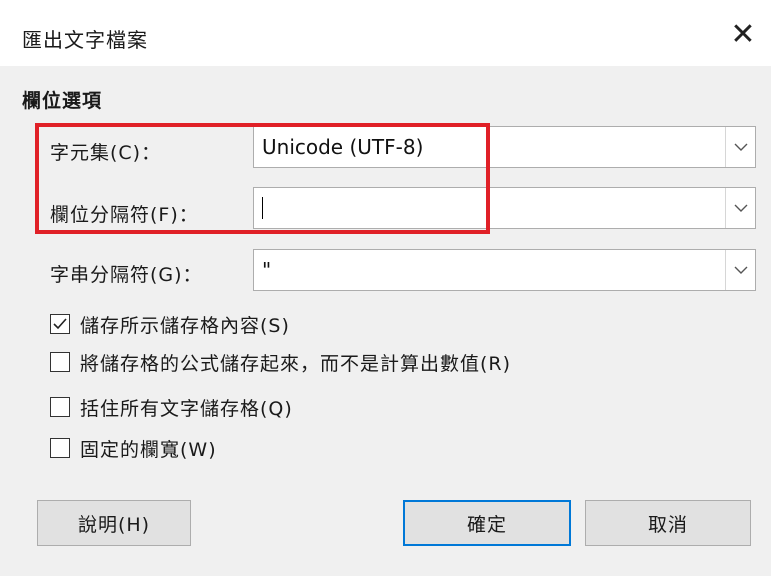 This screenshot has height=576, width=771. I want to click on option-label: 固定的欄寬(W), so click(148, 449).